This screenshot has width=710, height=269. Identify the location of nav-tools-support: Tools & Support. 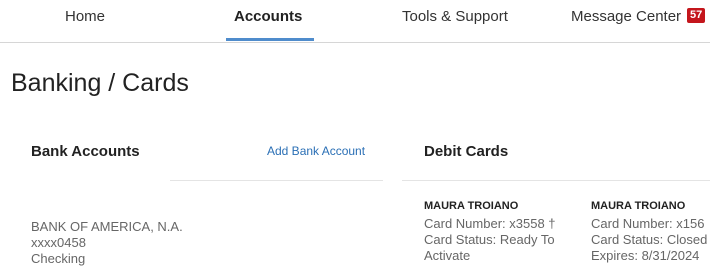
(459, 21).